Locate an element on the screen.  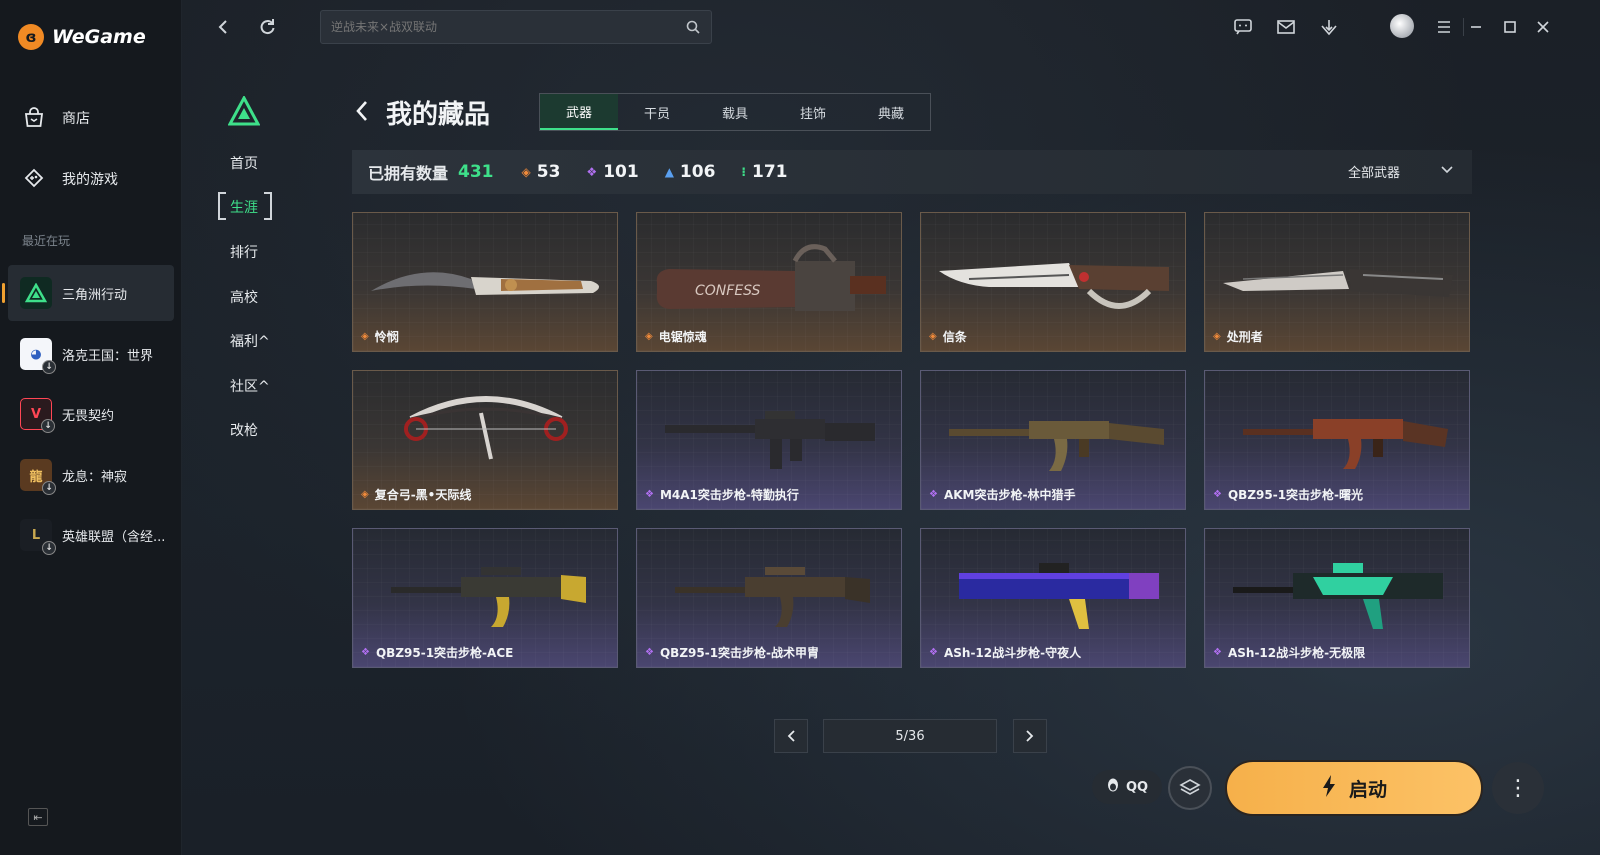
collection-item-card: ◈ 信条 is located at coordinates (1053, 282).